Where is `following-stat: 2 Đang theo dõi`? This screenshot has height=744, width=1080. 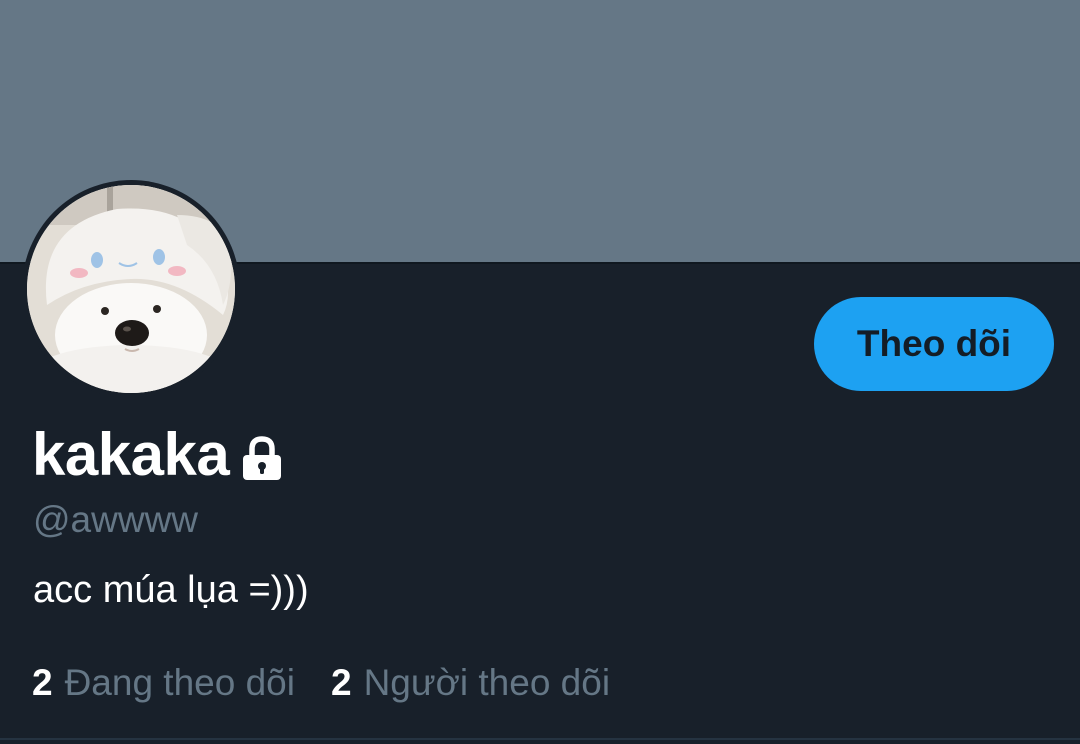 following-stat: 2 Đang theo dõi is located at coordinates (163, 683).